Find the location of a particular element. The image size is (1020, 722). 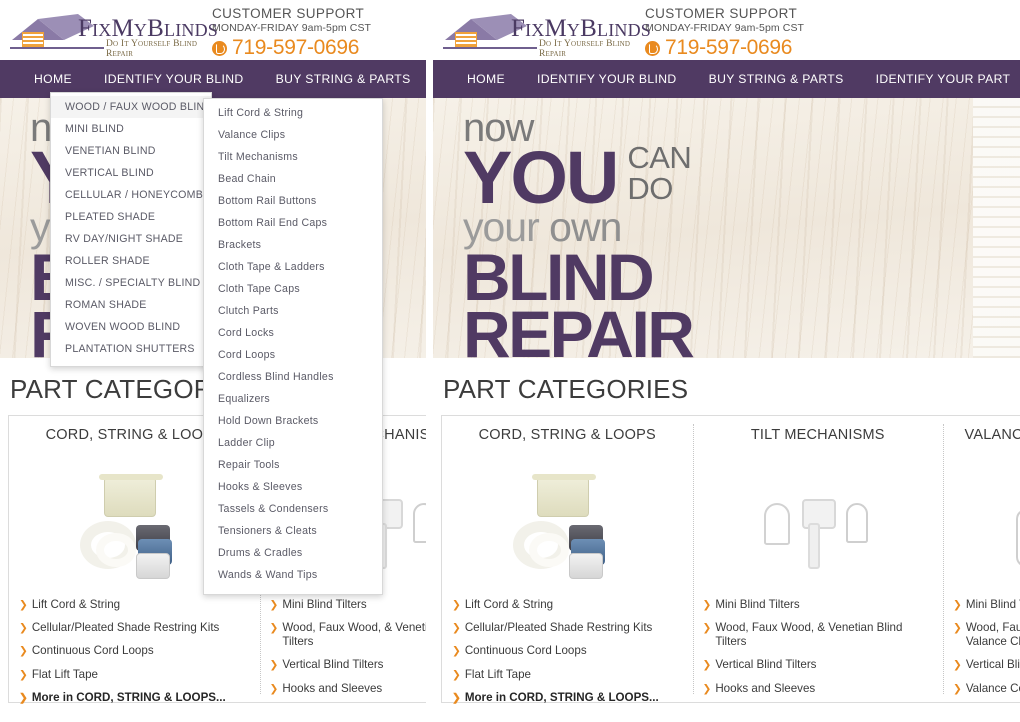

category-title: VALANCE CLIPS & CORNERS is located at coordinates (992, 435).